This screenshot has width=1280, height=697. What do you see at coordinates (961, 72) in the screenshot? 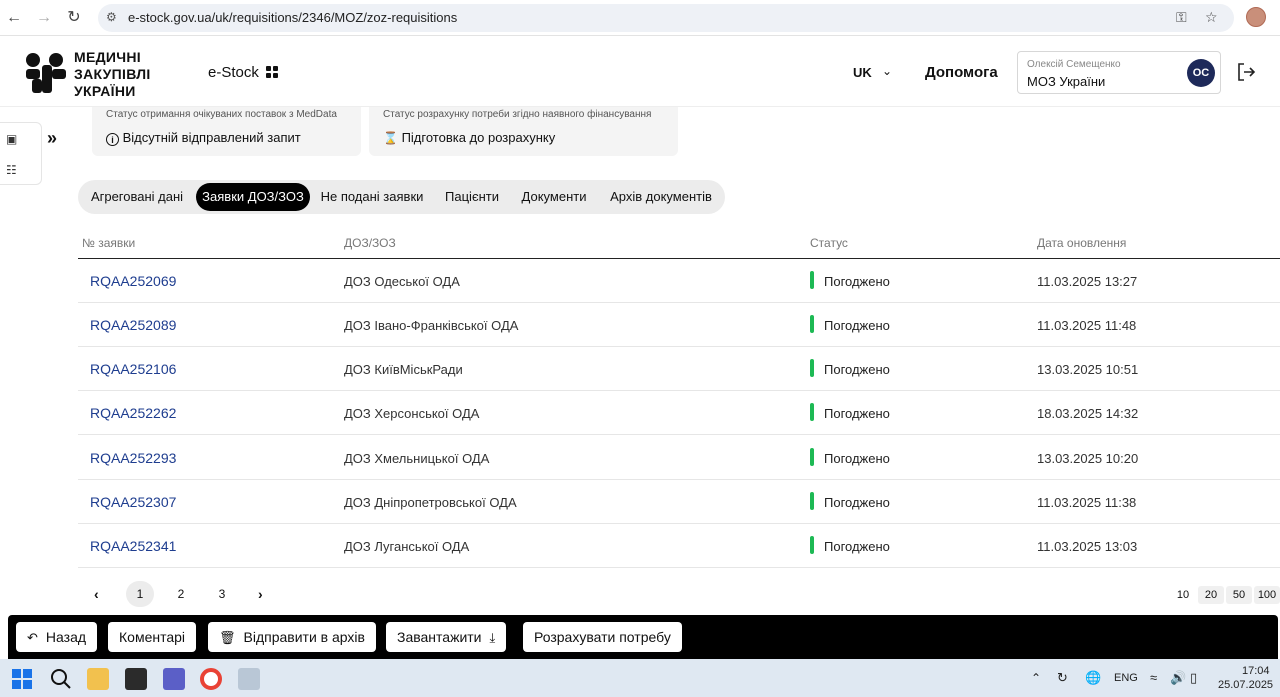
I see `help-link: Допомога` at bounding box center [961, 72].